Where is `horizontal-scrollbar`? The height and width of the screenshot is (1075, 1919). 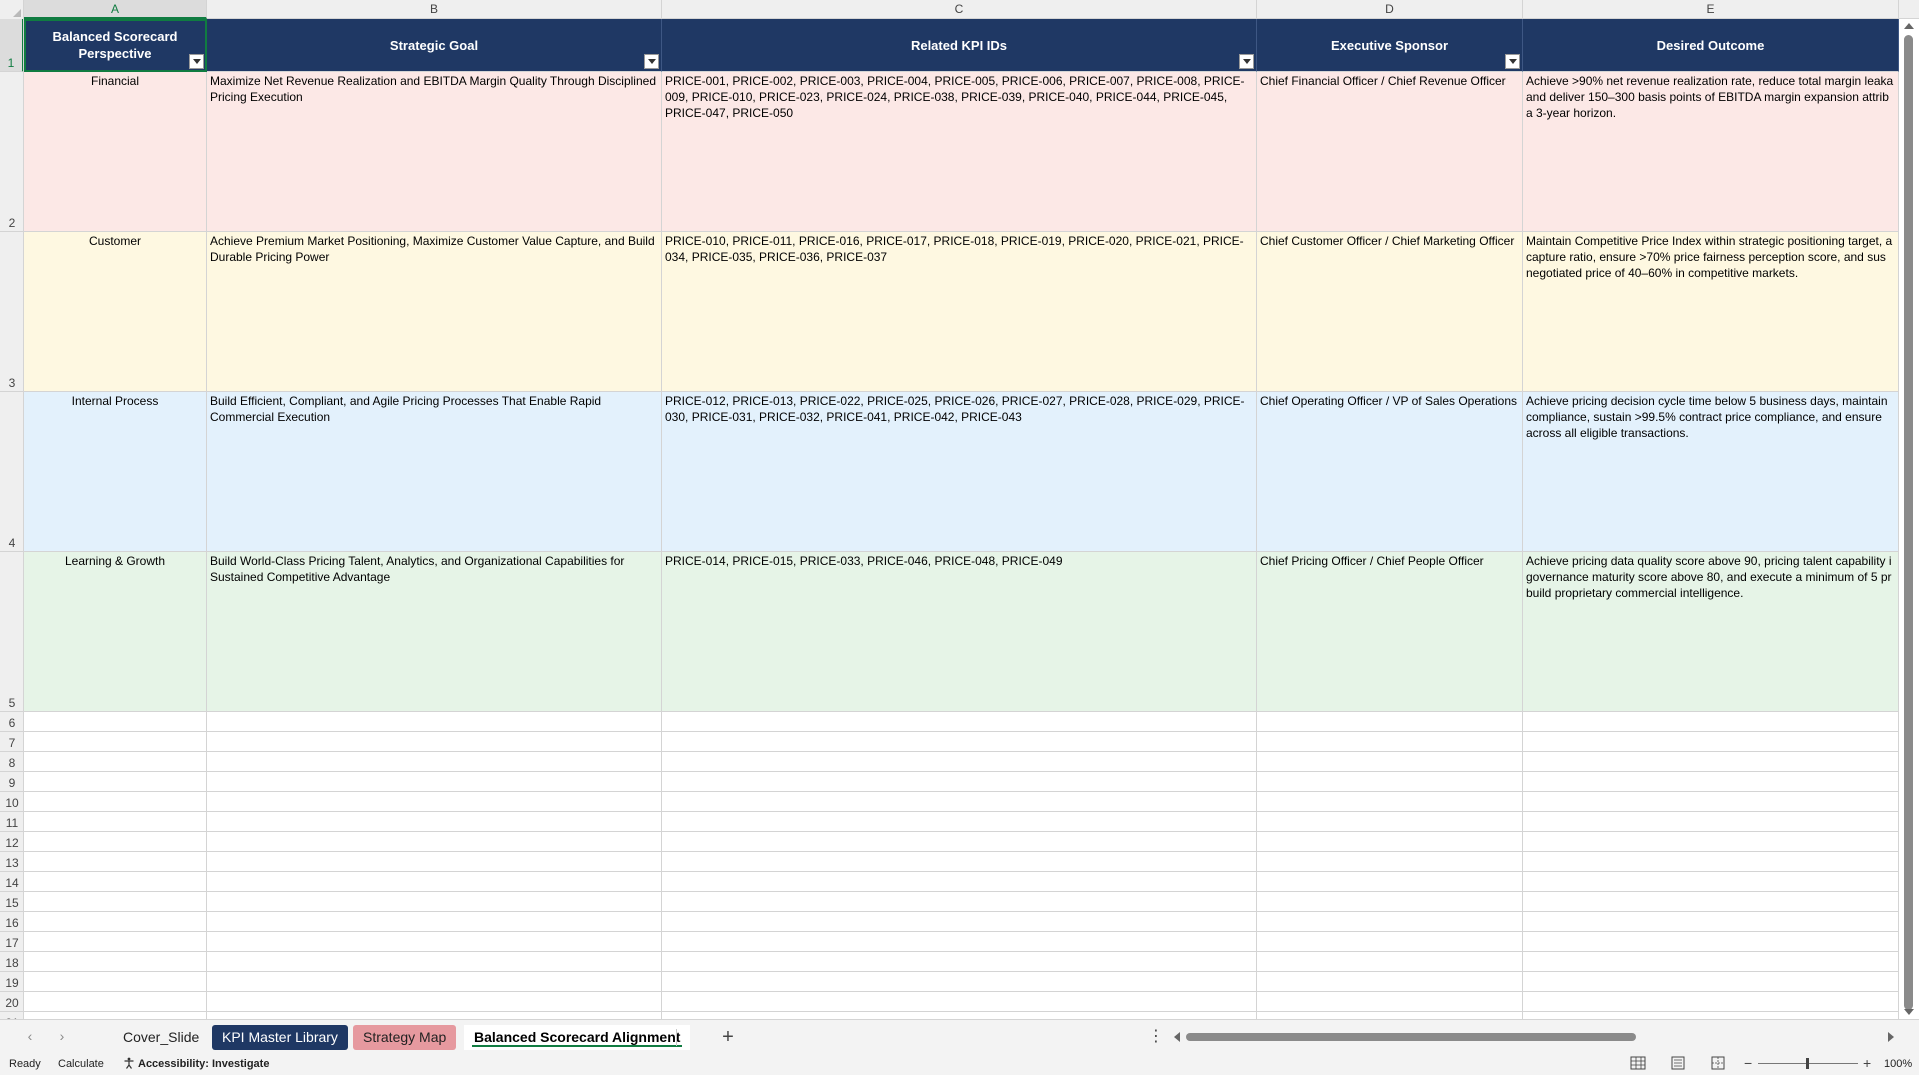 horizontal-scrollbar is located at coordinates (1534, 1037).